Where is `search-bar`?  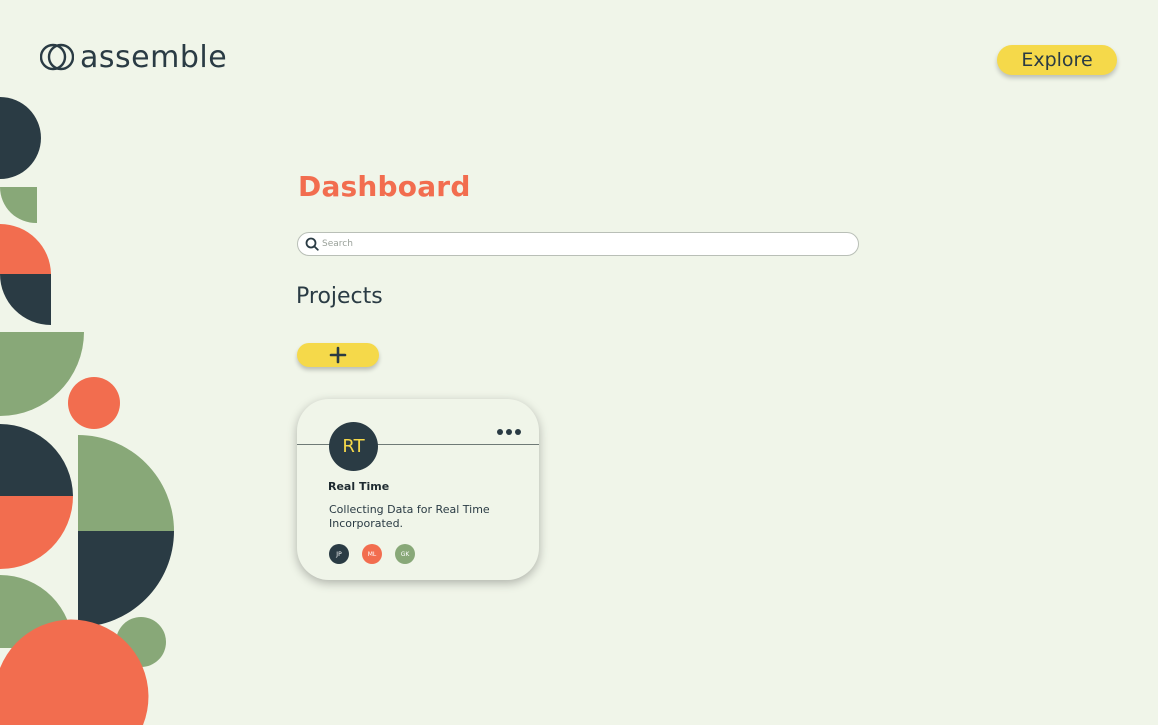
search-bar is located at coordinates (578, 244).